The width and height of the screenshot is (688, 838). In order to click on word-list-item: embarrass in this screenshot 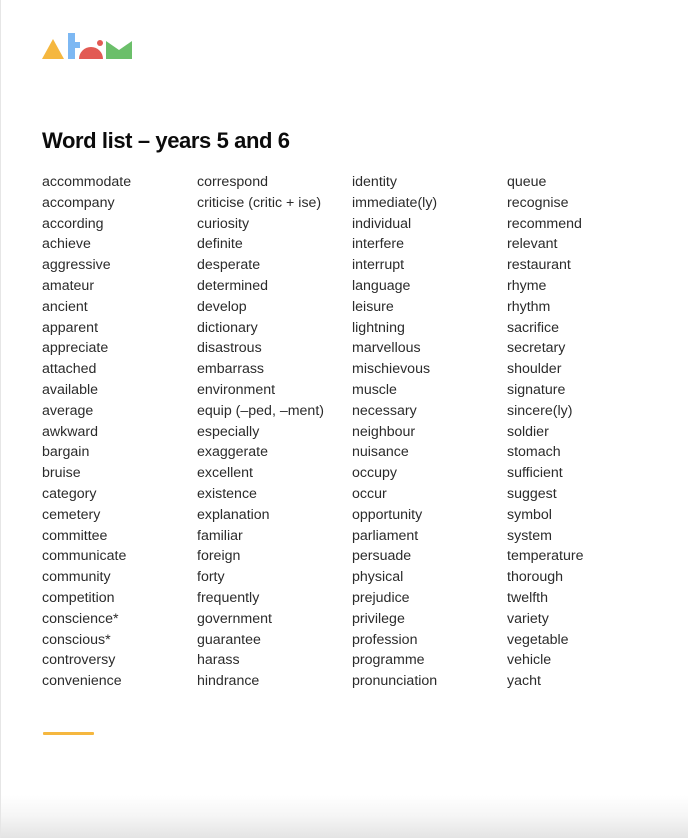, I will do `click(231, 369)`.